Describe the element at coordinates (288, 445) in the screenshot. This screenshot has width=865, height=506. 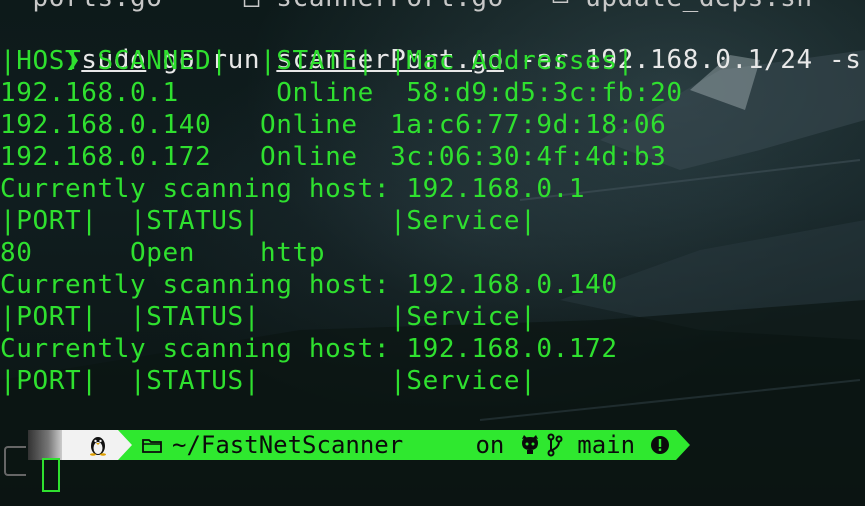
I see `current-directory: ~/FastNetScanner` at that location.